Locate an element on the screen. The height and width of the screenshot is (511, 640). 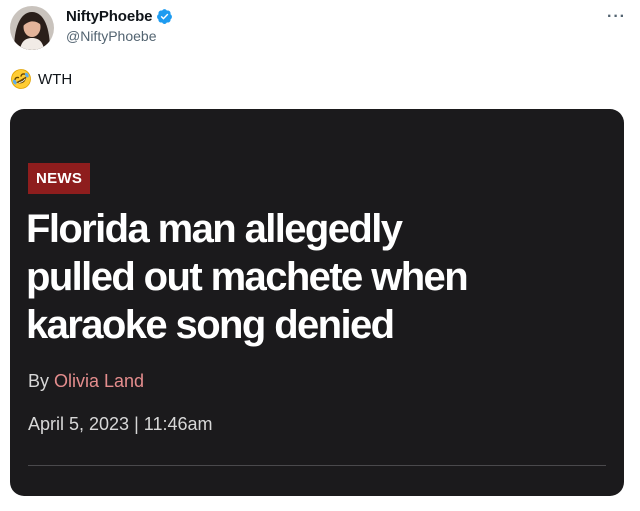
headline-line: karaoke song denied is located at coordinates (210, 325).